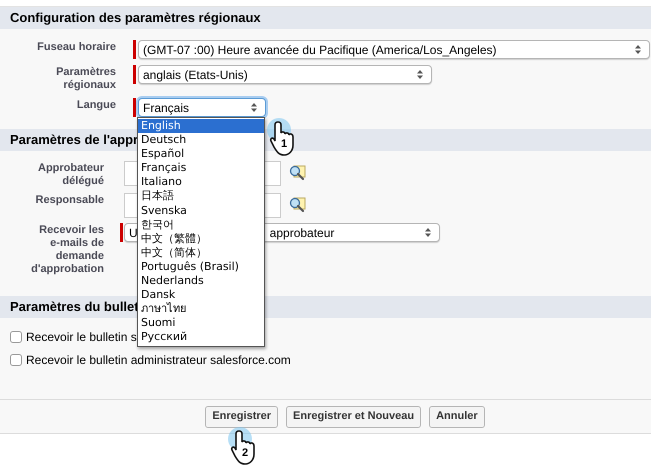 This screenshot has width=651, height=473. What do you see at coordinates (201, 253) in the screenshot?
I see `language-option: 中文（简体）` at bounding box center [201, 253].